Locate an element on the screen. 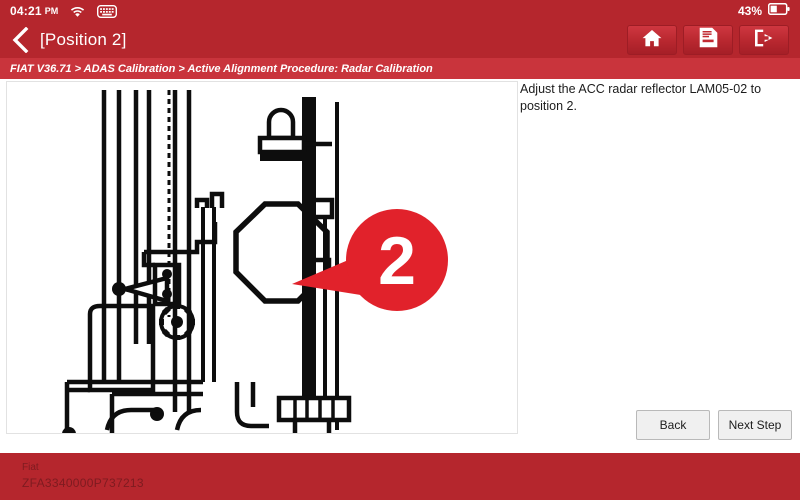  callout-number: 2 is located at coordinates (397, 261).